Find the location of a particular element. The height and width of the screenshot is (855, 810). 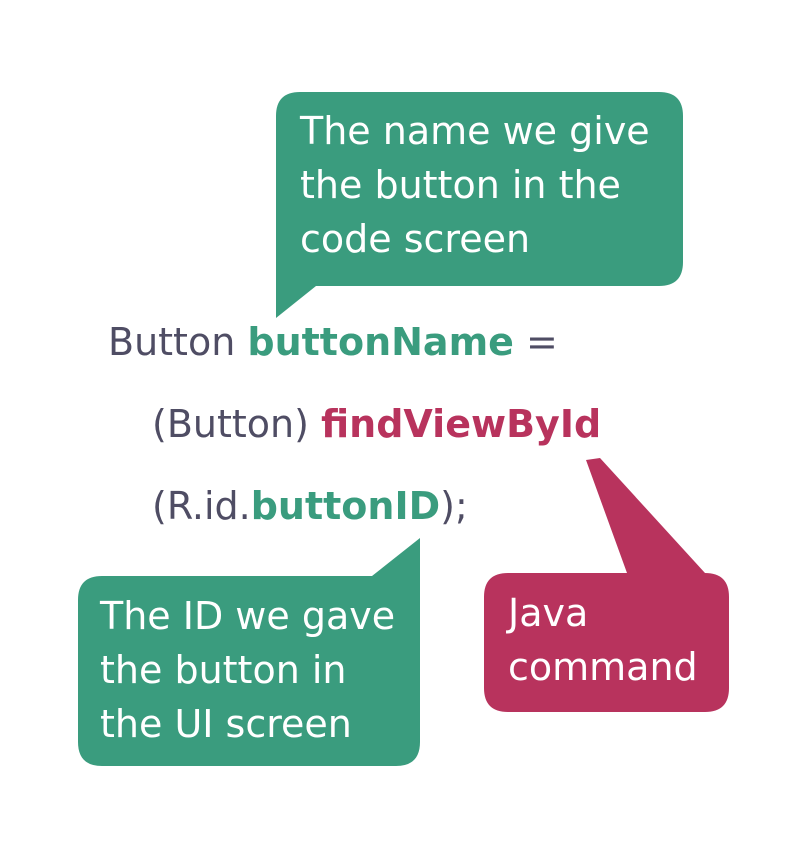

code-line-1-prefix: Button is located at coordinates (178, 342).